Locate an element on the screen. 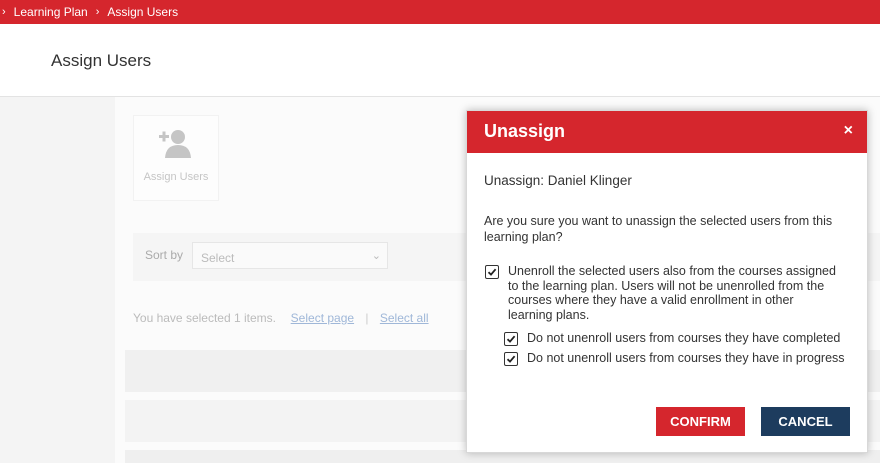 This screenshot has width=880, height=463. selection-count-text: You have selected 1 items. is located at coordinates (204, 318).